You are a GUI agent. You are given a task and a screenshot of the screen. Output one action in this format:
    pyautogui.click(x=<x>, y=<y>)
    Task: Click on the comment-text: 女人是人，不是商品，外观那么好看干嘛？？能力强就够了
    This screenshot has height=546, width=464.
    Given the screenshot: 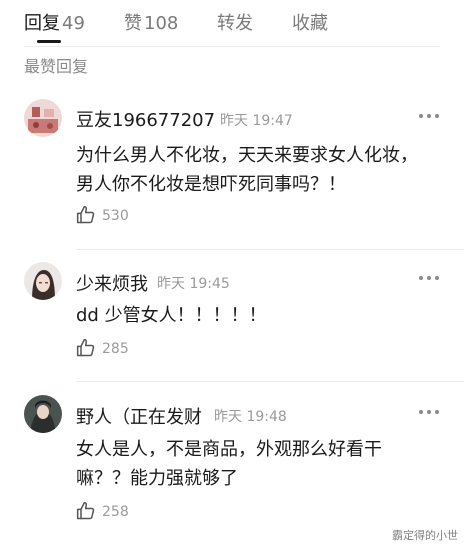 What is the action you would take?
    pyautogui.click(x=229, y=464)
    